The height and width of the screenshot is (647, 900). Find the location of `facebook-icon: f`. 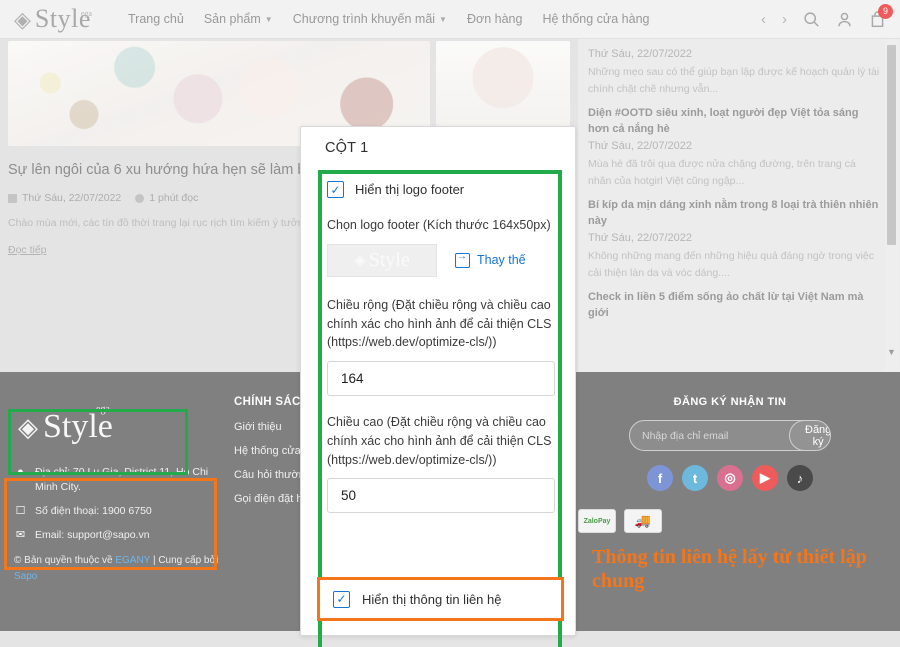

facebook-icon: f is located at coordinates (660, 478).